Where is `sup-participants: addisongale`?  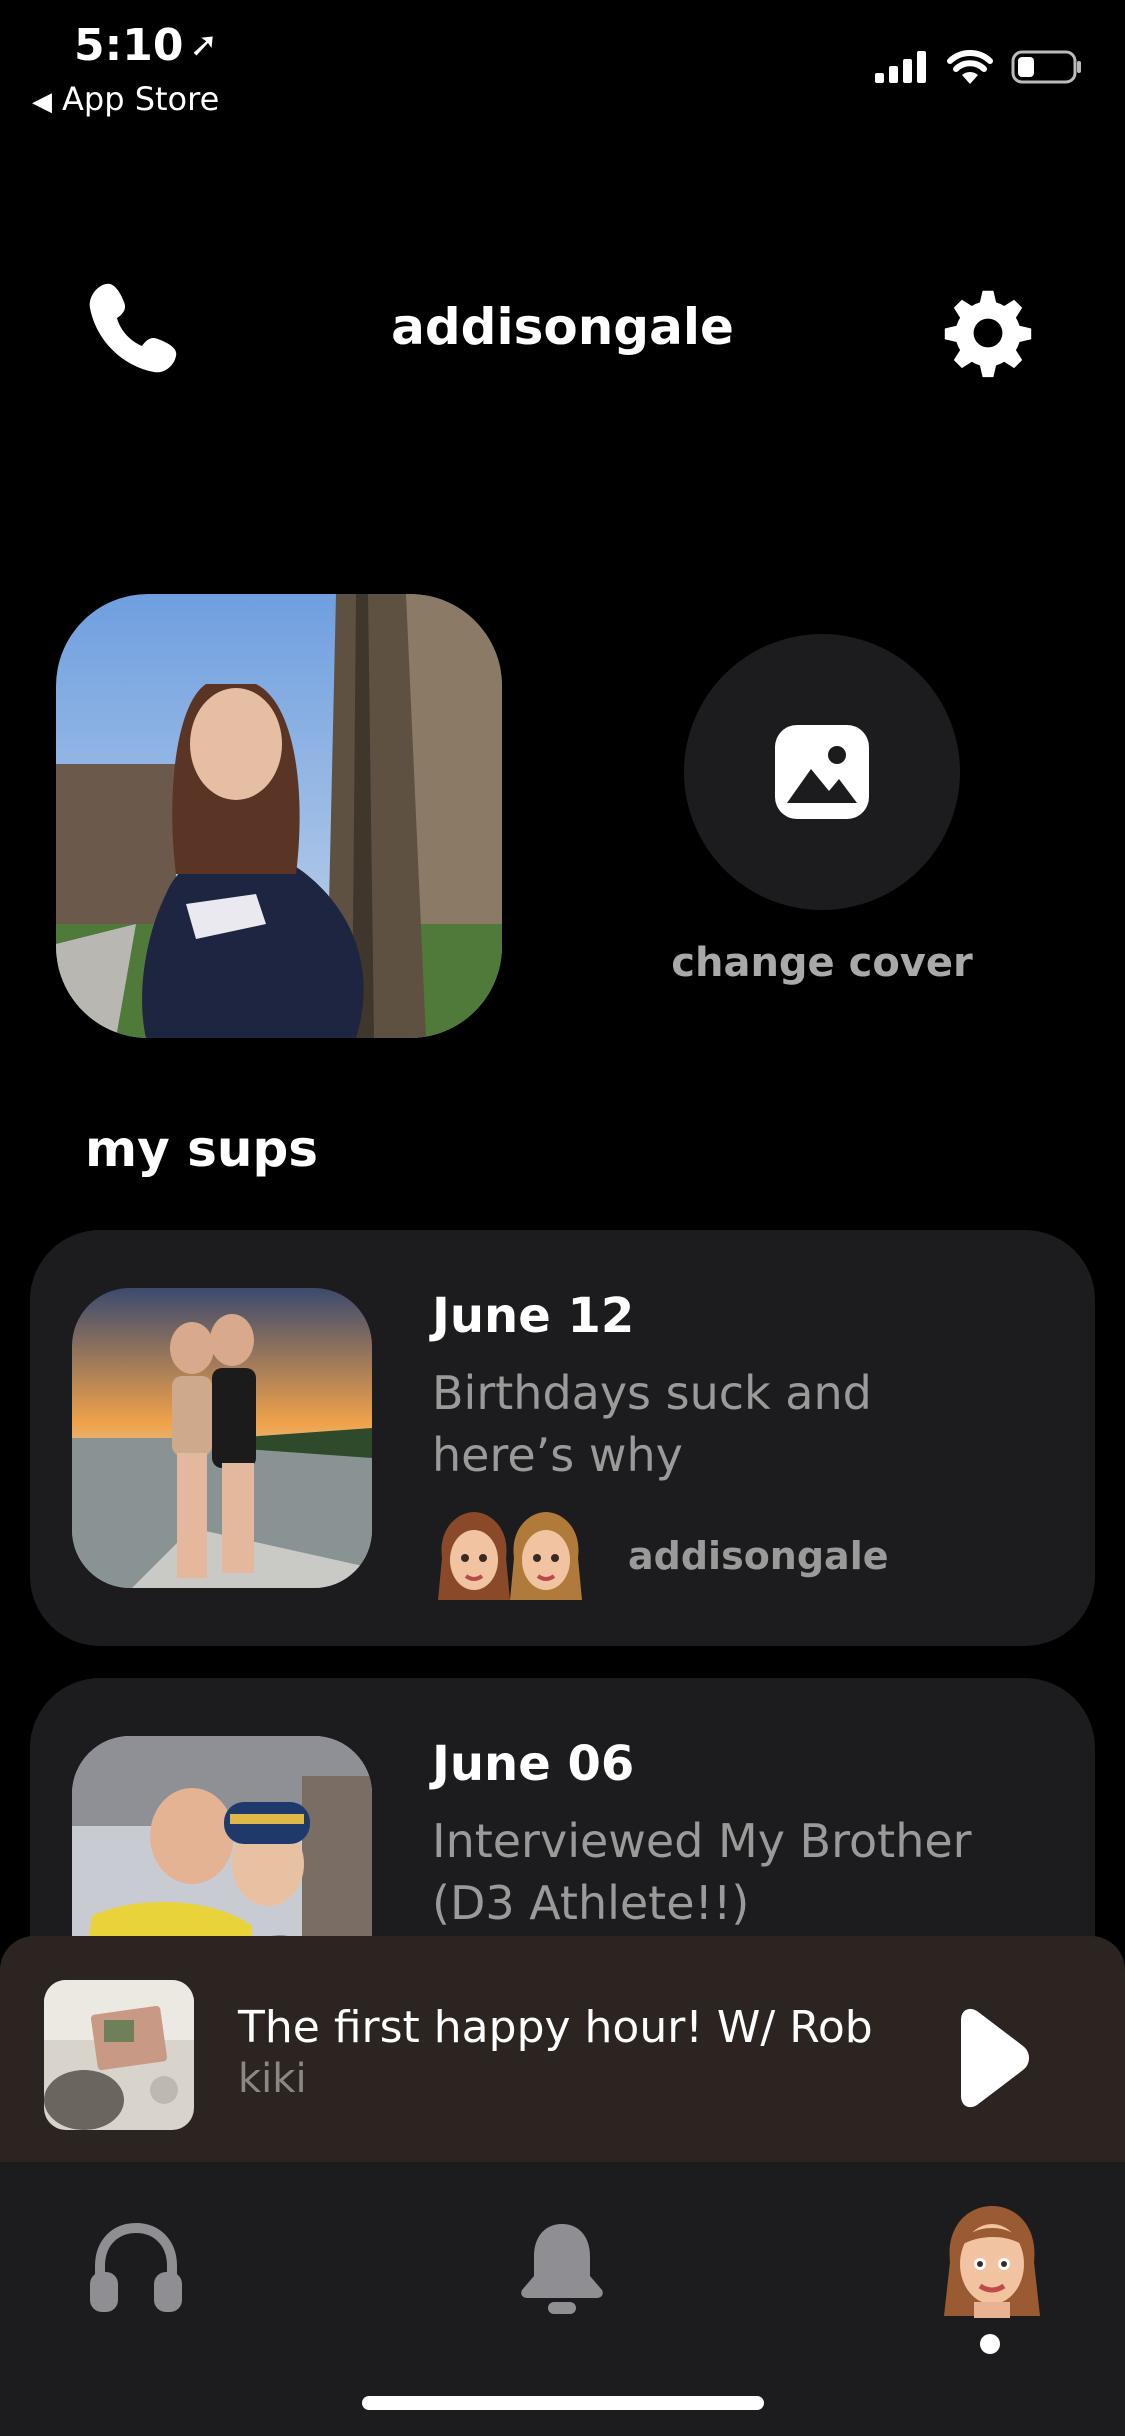 sup-participants: addisongale is located at coordinates (660, 1556).